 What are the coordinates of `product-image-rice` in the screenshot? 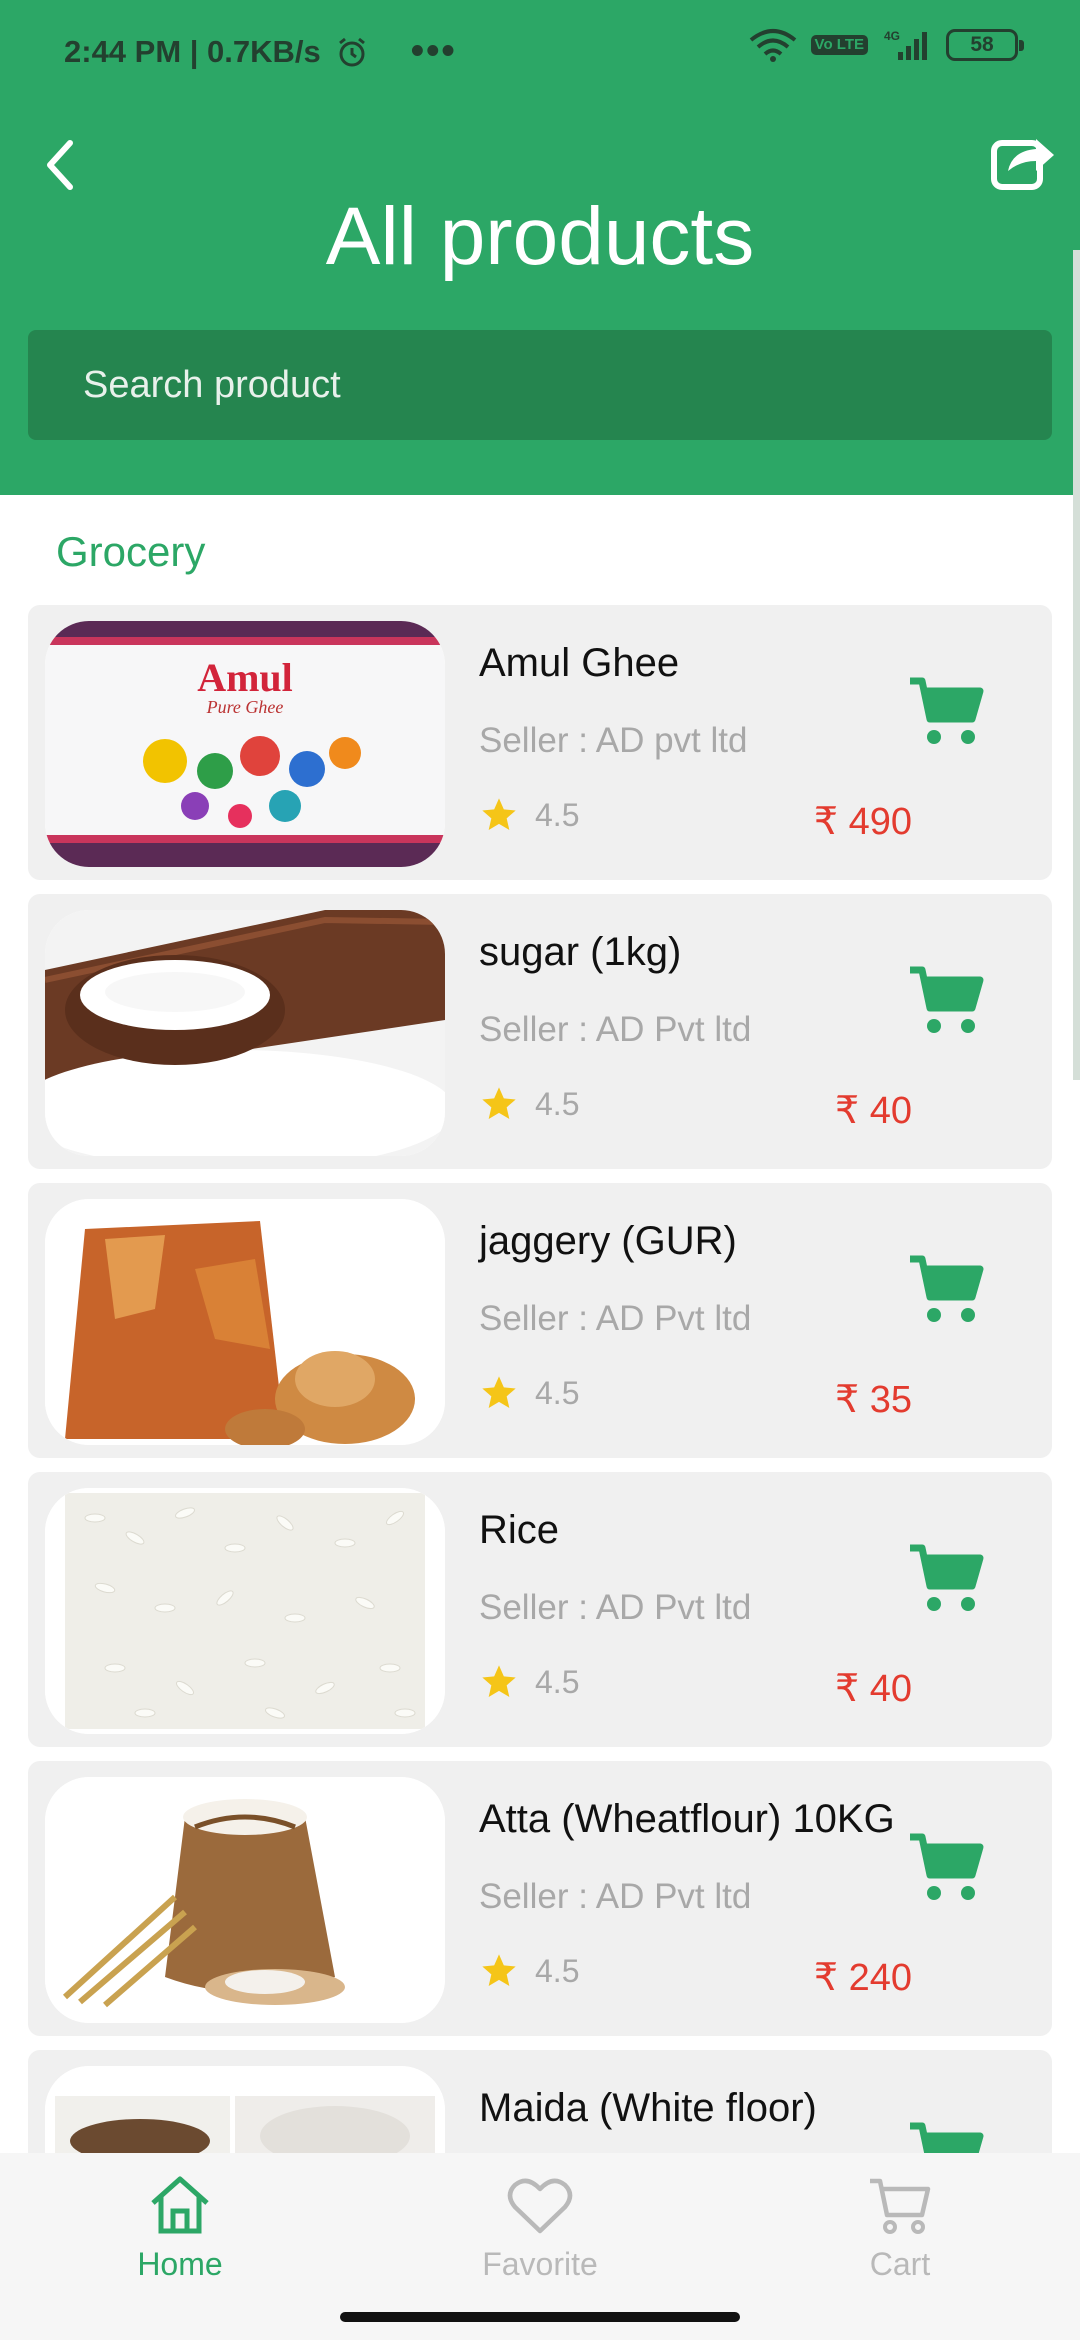 It's located at (245, 1611).